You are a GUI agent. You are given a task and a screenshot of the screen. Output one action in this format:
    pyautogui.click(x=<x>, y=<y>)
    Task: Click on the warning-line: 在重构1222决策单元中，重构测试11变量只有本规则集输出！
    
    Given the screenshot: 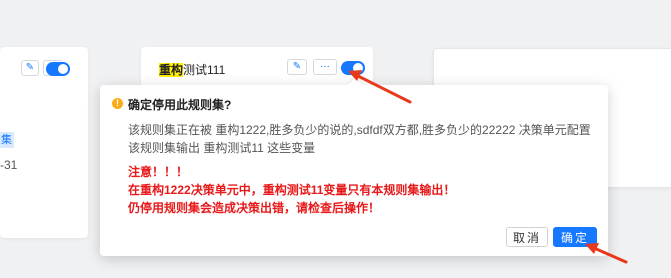 What is the action you would take?
    pyautogui.click(x=292, y=190)
    